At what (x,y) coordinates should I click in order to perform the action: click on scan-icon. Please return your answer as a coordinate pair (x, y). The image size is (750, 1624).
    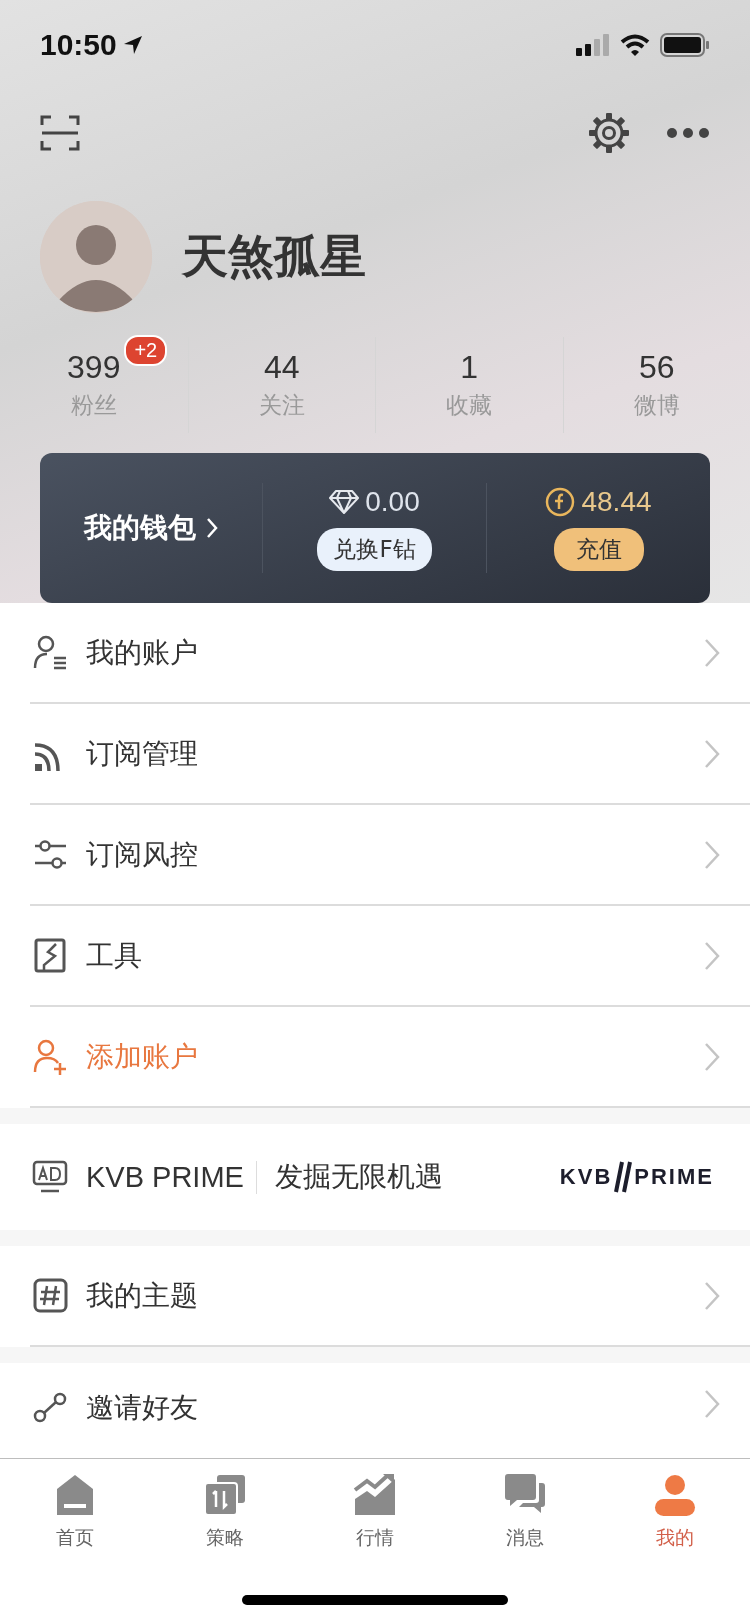
    Looking at the image, I should click on (60, 132).